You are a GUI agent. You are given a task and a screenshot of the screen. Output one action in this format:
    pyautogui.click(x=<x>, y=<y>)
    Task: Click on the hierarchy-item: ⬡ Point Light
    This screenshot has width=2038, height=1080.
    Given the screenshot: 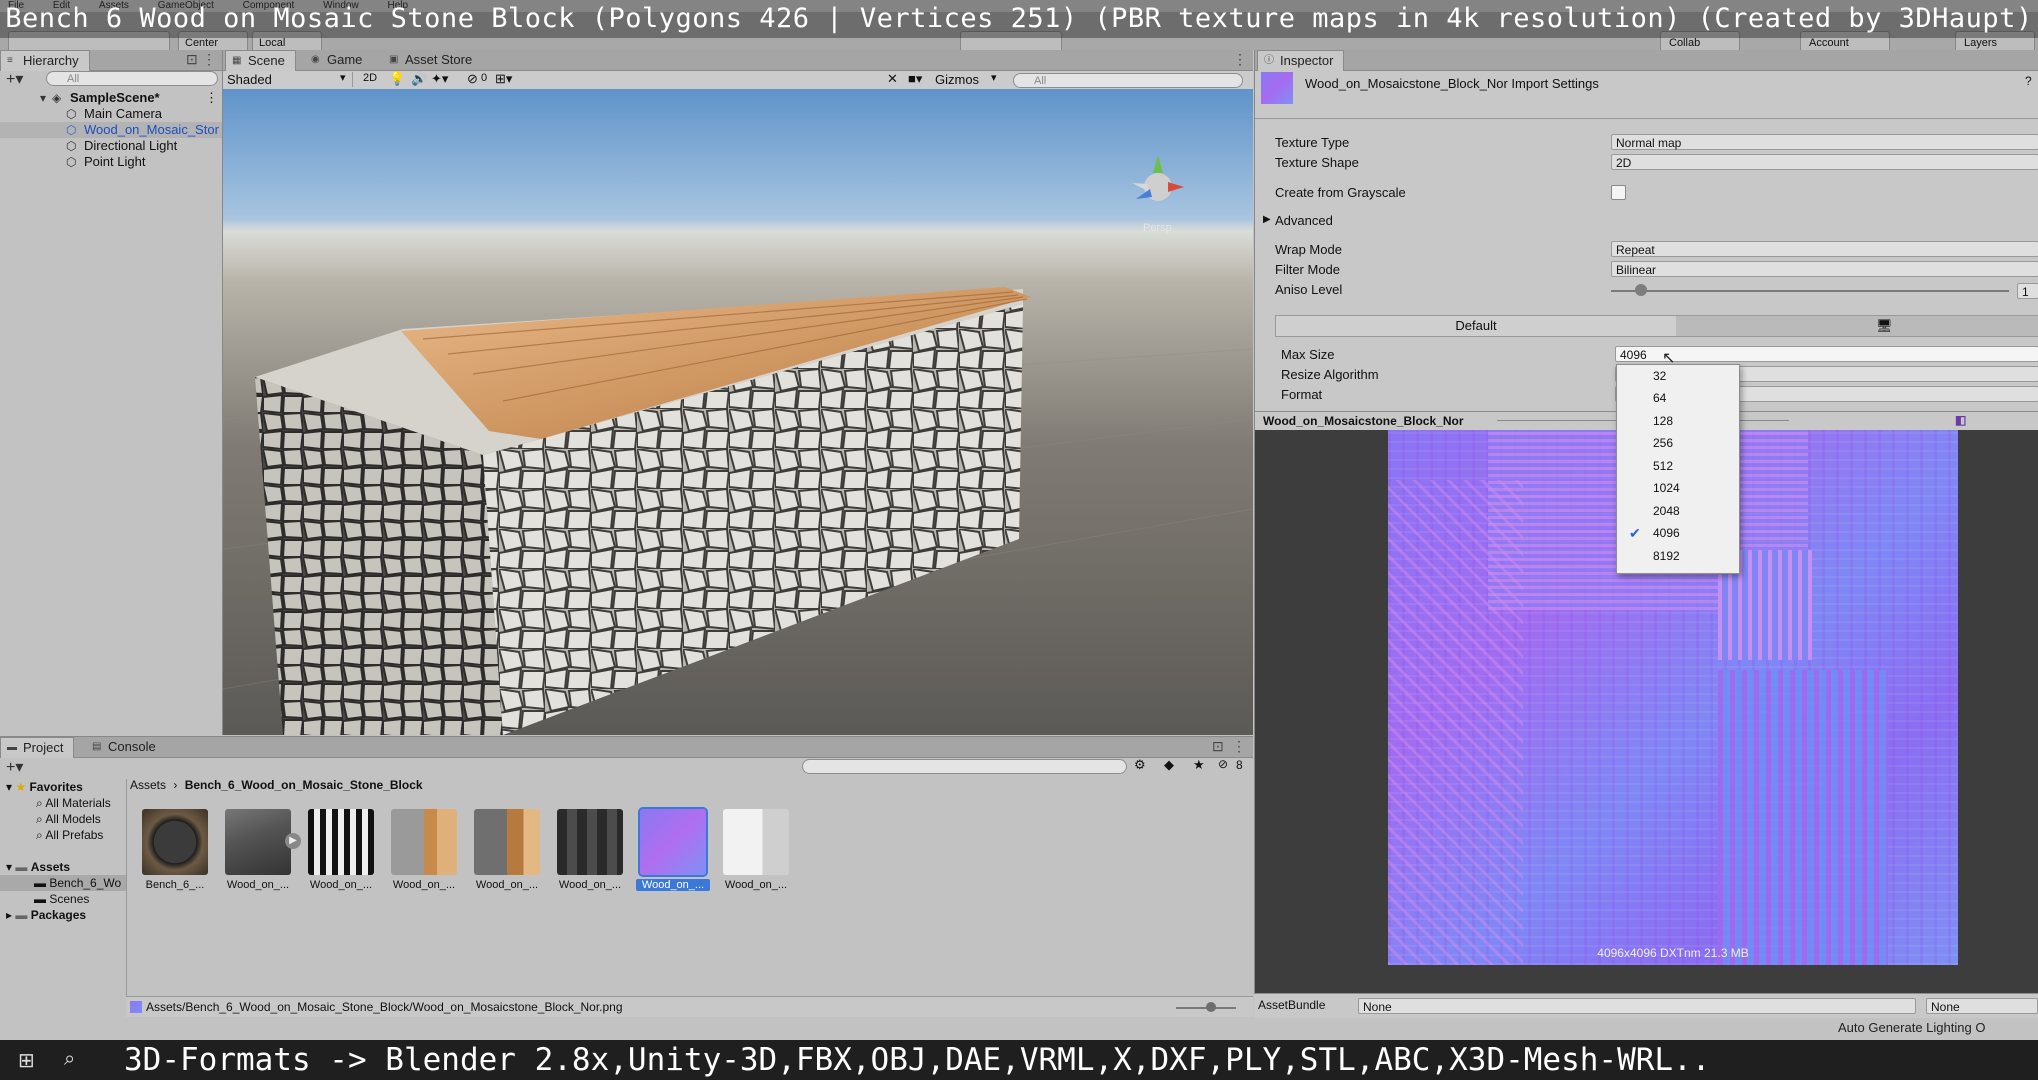 What is the action you would take?
    pyautogui.click(x=111, y=162)
    